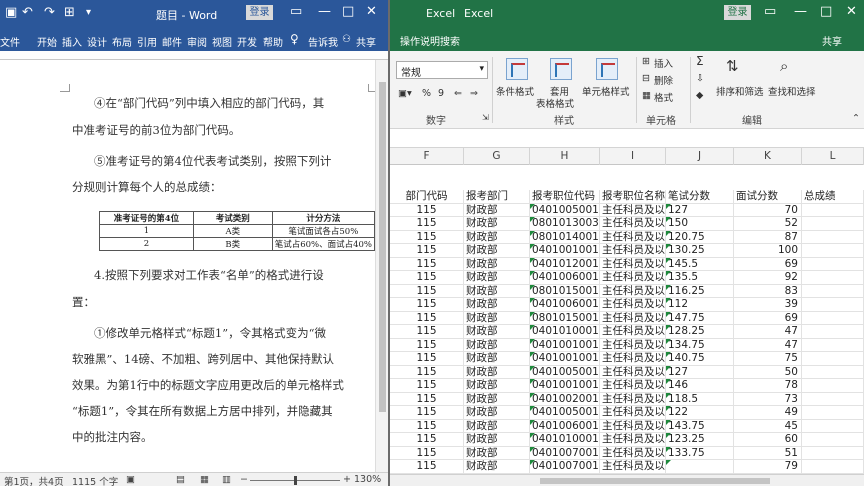 This screenshot has height=486, width=864. What do you see at coordinates (565, 372) in the screenshot?
I see `grid-cell: 0401005001` at bounding box center [565, 372].